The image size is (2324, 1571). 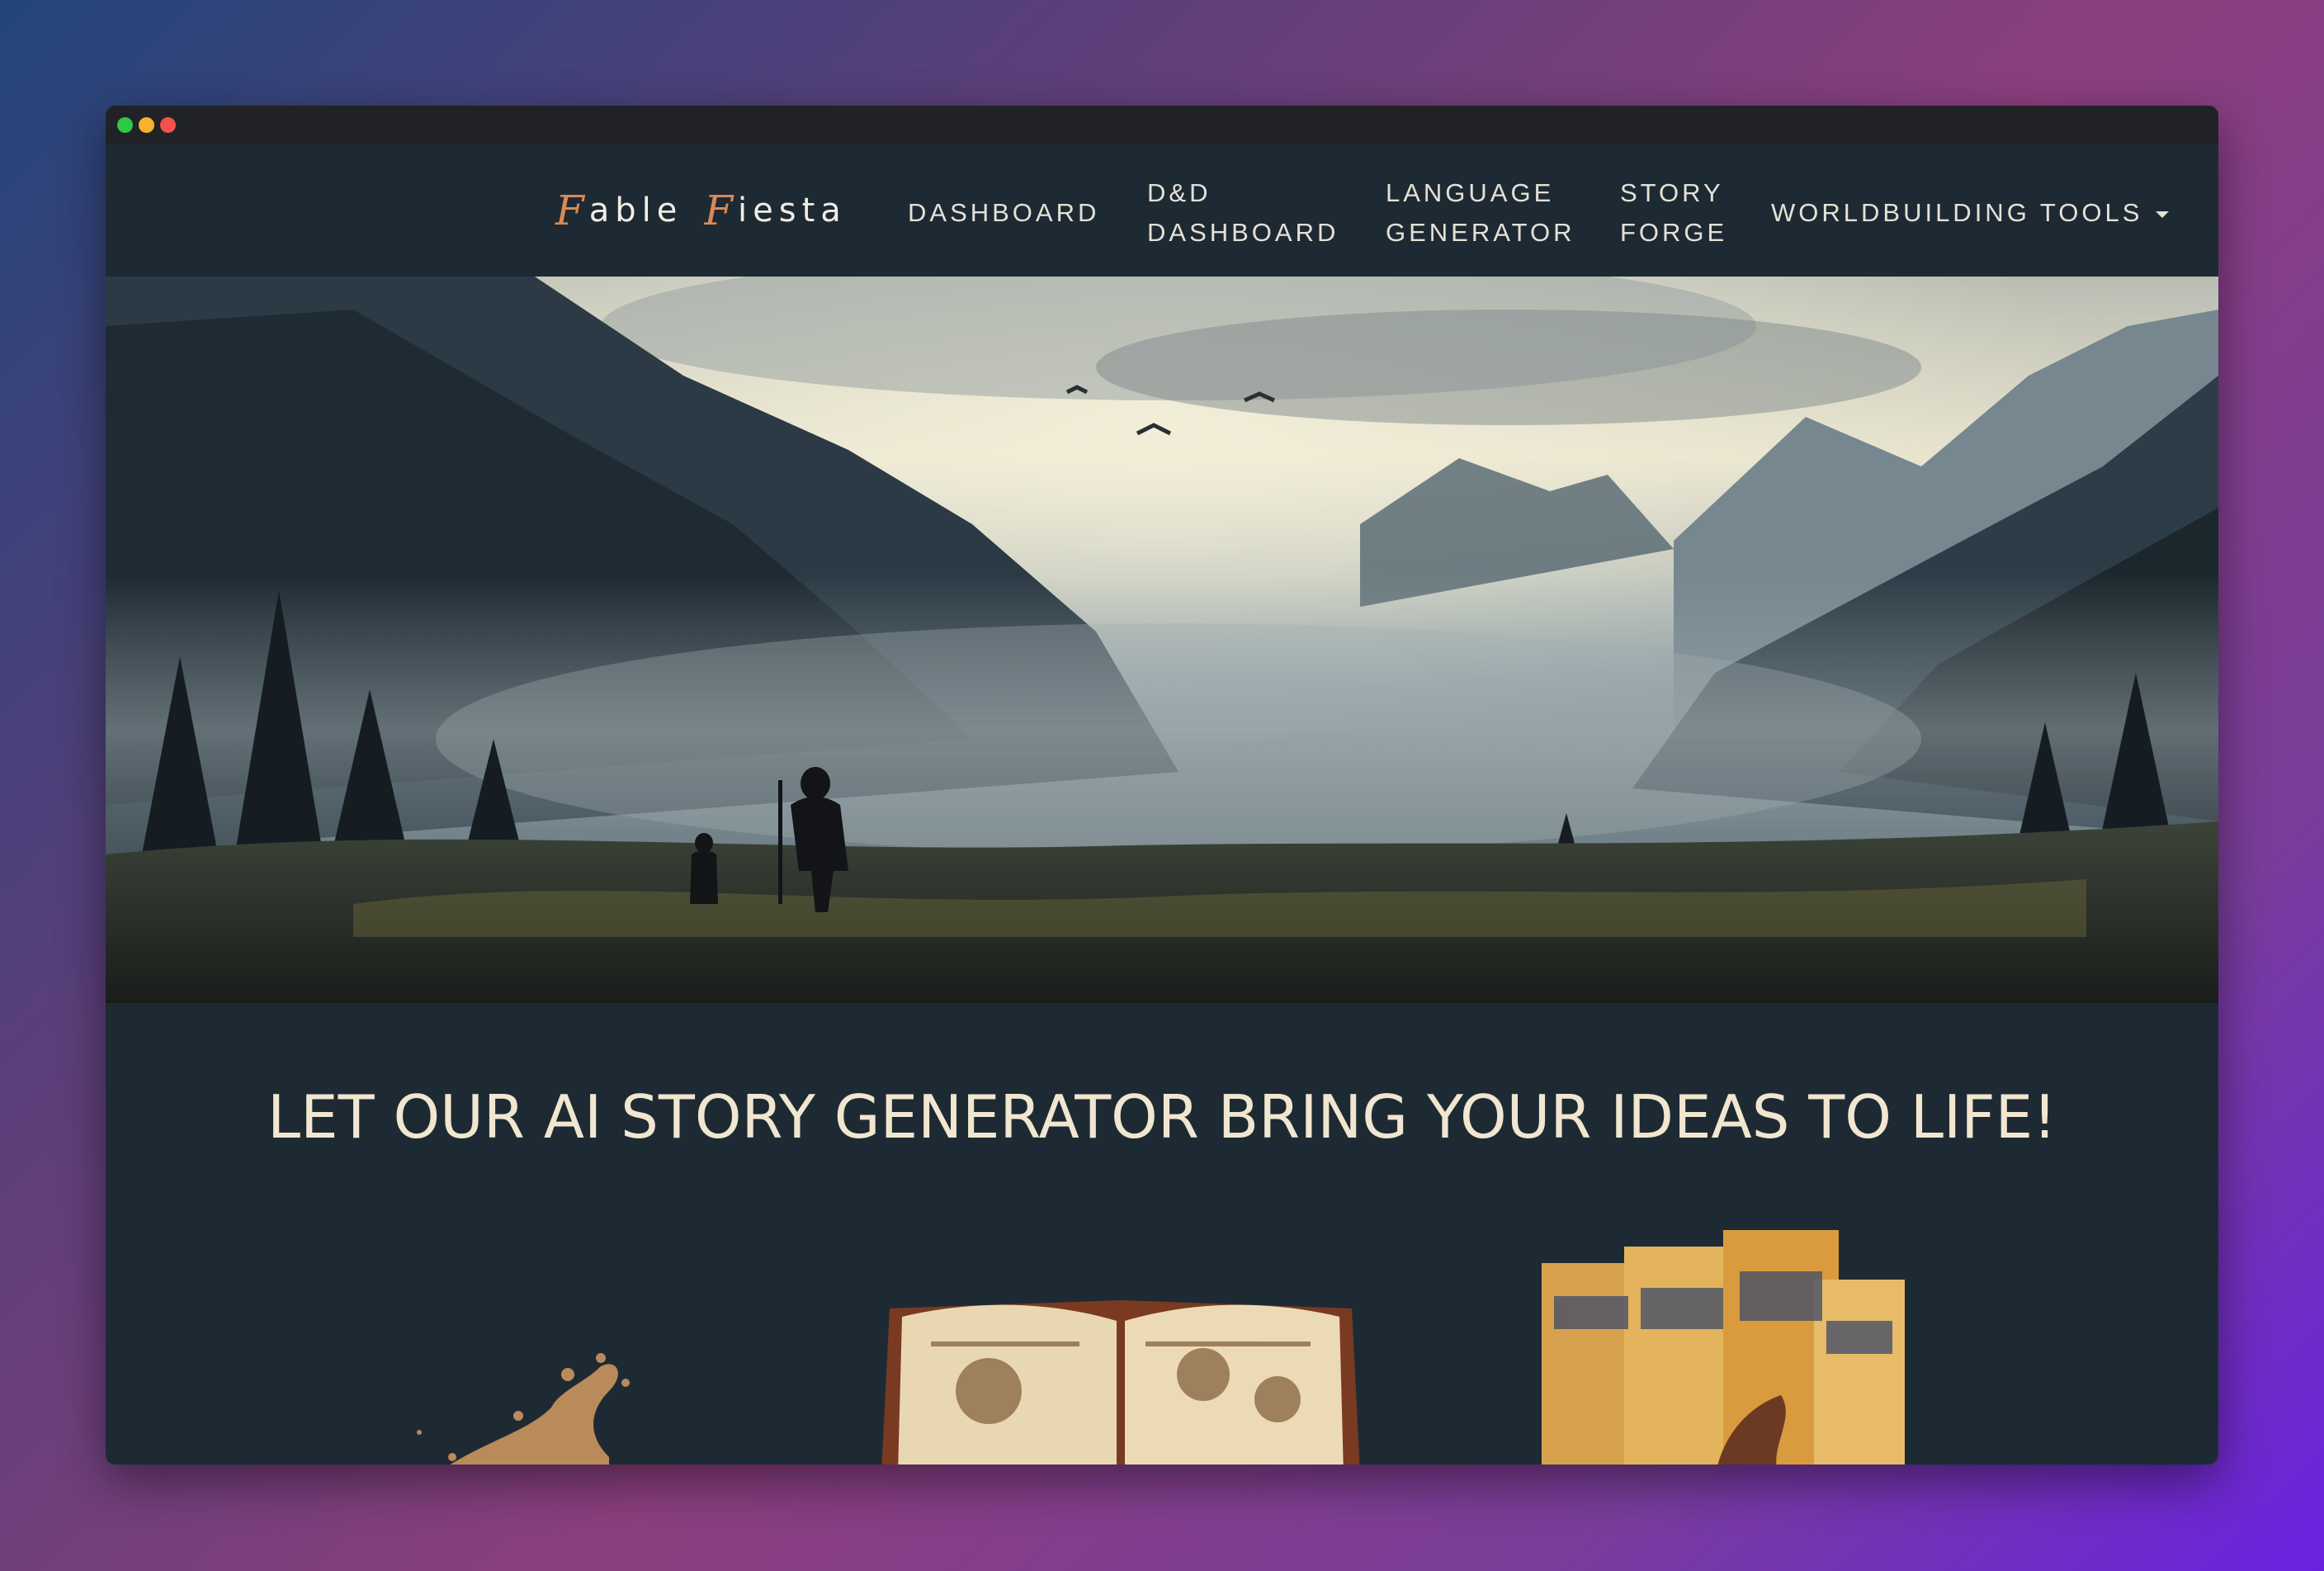 I want to click on nav-story-line2: FORGE, so click(x=1674, y=232).